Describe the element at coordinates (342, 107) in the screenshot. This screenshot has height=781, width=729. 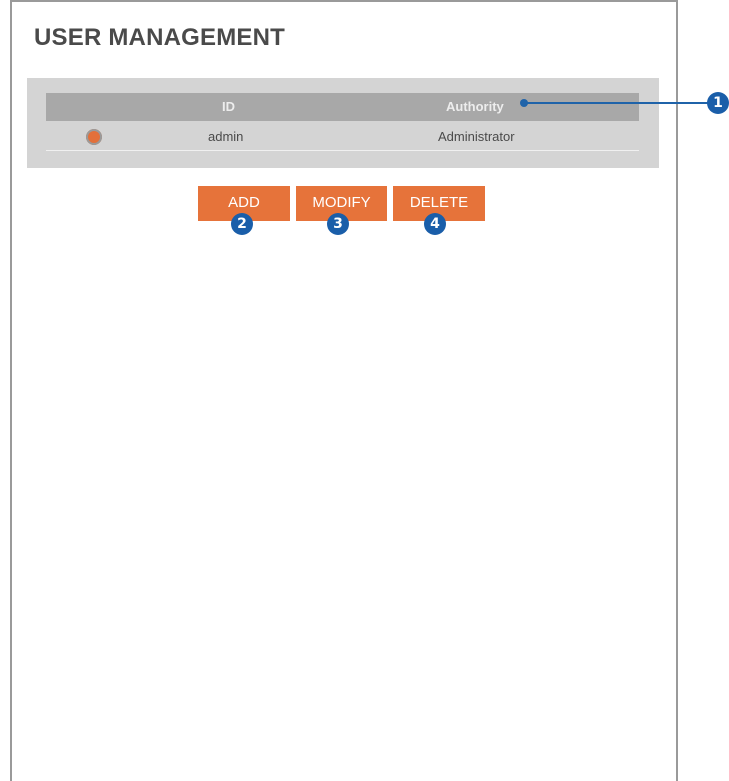
I see `table-header: ID Authority` at that location.